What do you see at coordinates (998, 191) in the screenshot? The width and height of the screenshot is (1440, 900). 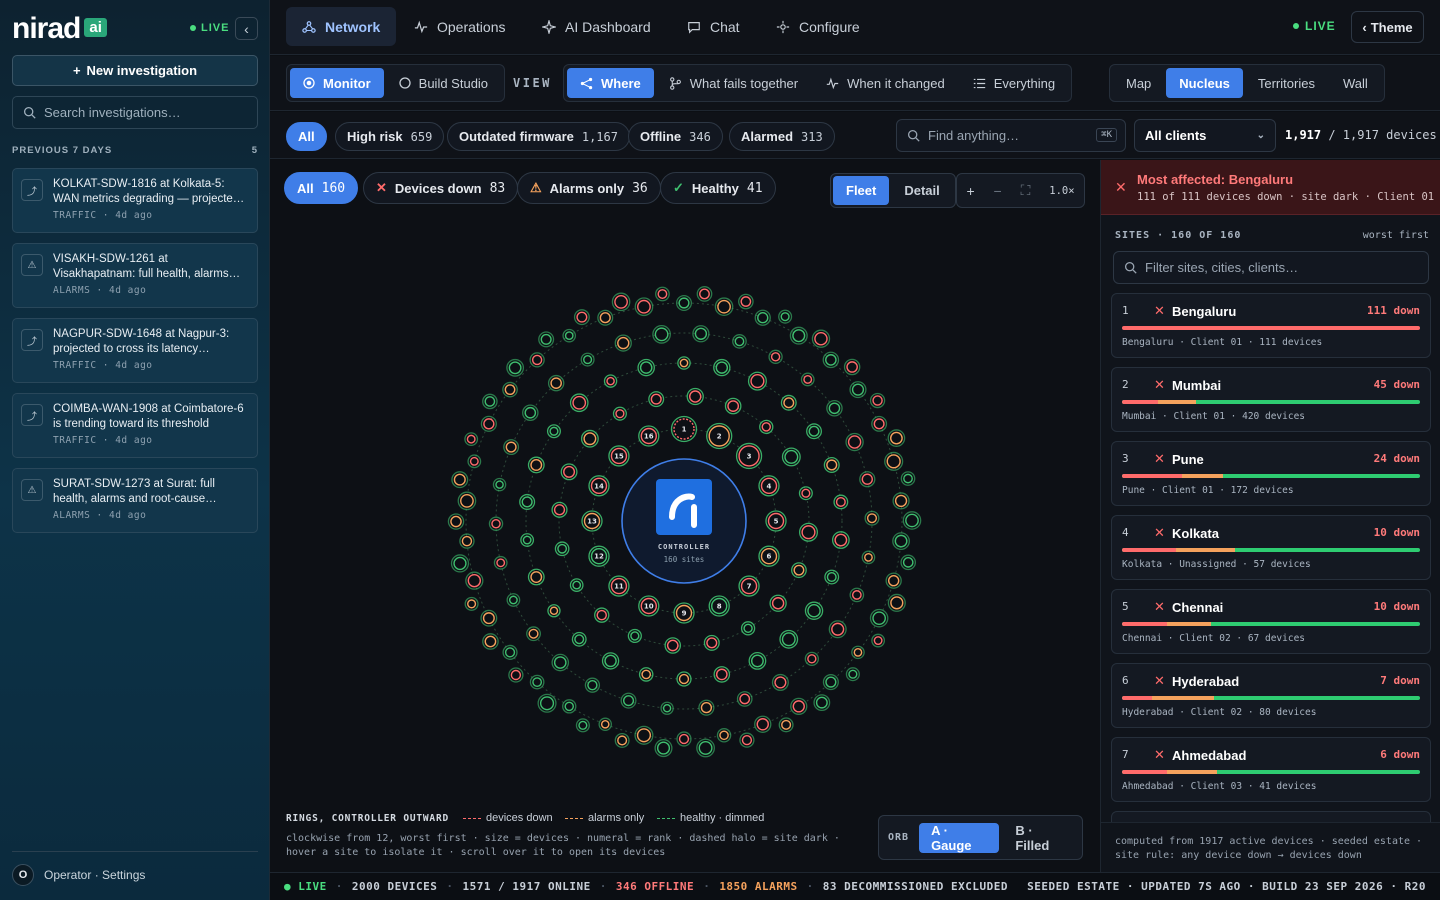 I see `zoom-out-button: −` at bounding box center [998, 191].